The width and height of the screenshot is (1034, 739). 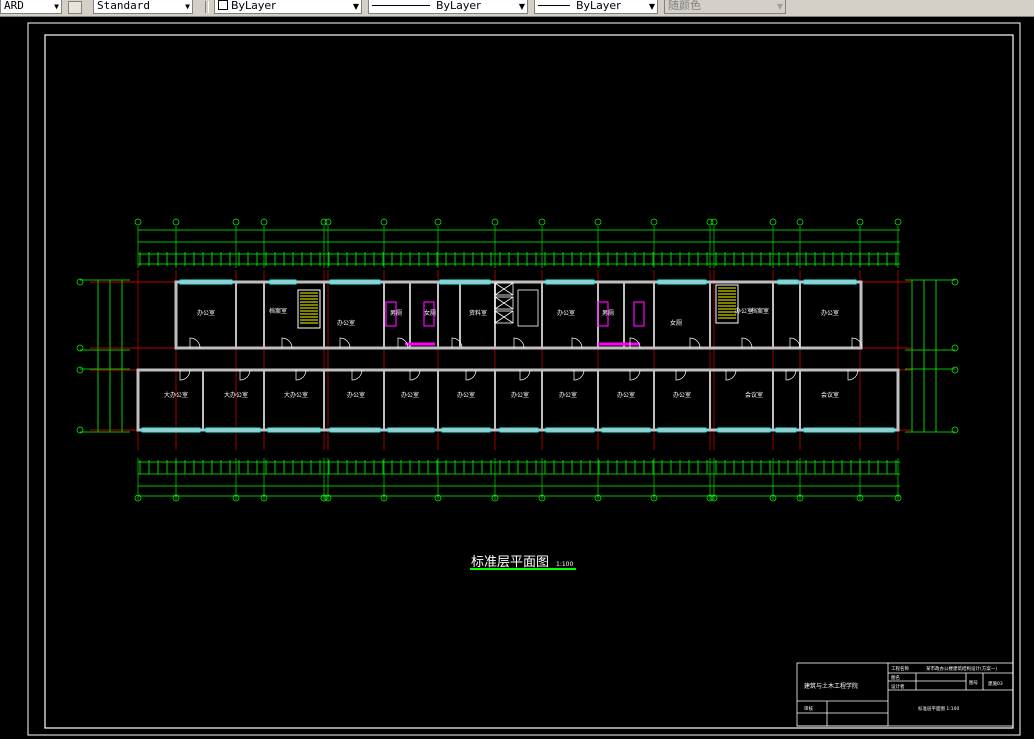 What do you see at coordinates (725, 7) in the screenshot?
I see `plot-style-select: 随颜色 ▼` at bounding box center [725, 7].